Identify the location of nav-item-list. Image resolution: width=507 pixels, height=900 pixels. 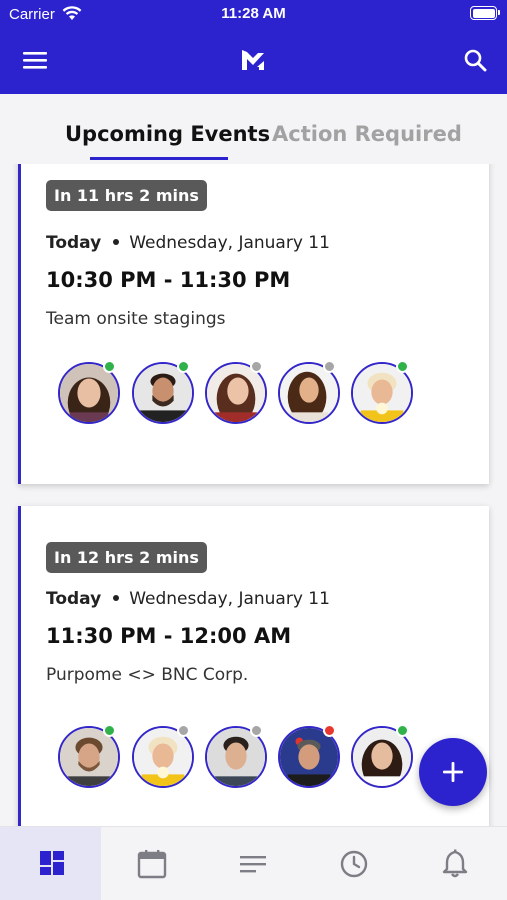
(252, 863).